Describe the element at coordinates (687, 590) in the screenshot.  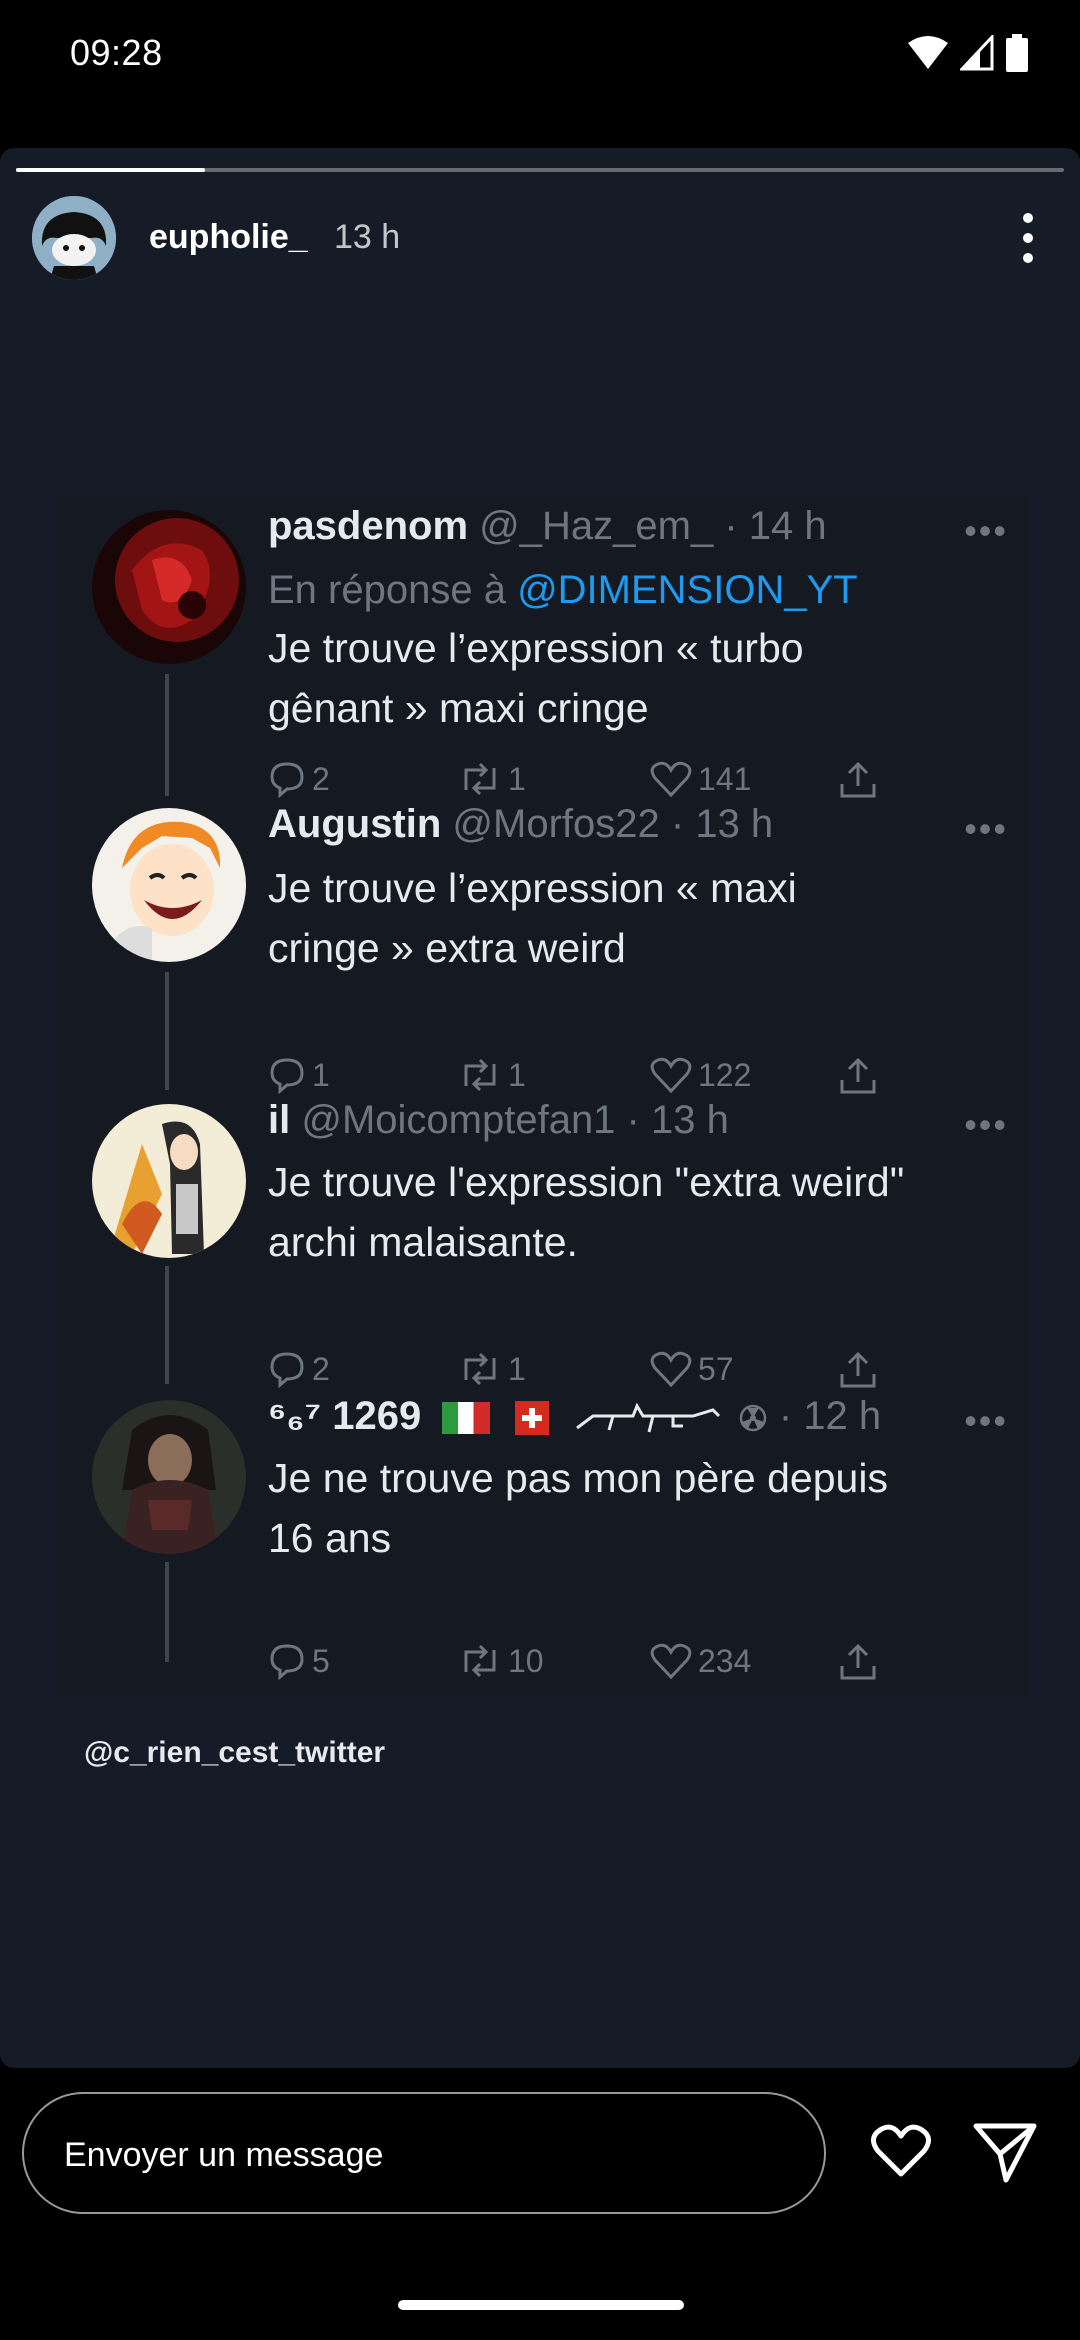
I see `reply-mention: @DIMENSION_YT` at that location.